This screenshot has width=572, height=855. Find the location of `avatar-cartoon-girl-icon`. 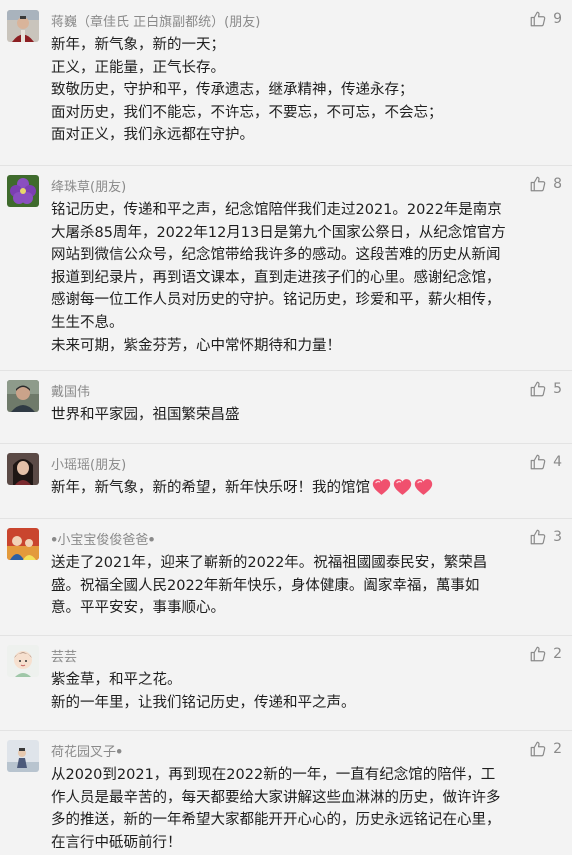

avatar-cartoon-girl-icon is located at coordinates (23, 661).